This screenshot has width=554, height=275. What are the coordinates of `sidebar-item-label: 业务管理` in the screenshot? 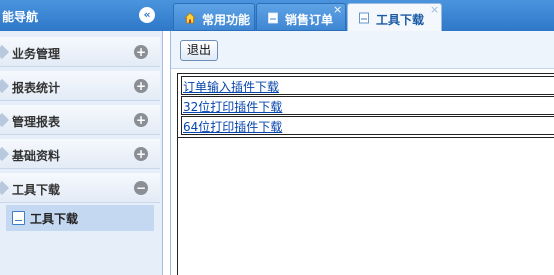 It's located at (36, 54).